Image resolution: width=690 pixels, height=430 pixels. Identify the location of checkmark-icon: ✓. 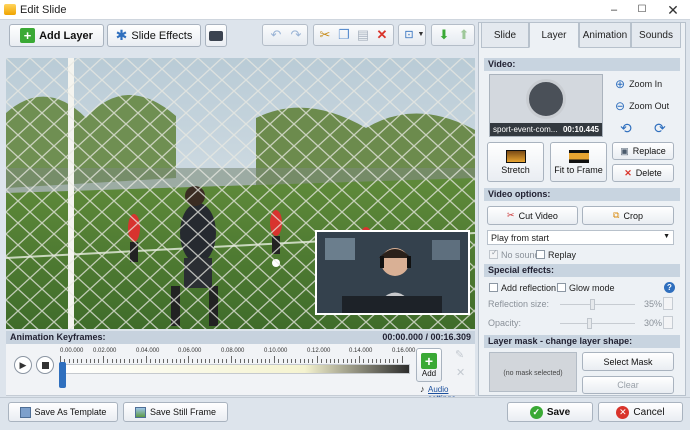
(536, 412).